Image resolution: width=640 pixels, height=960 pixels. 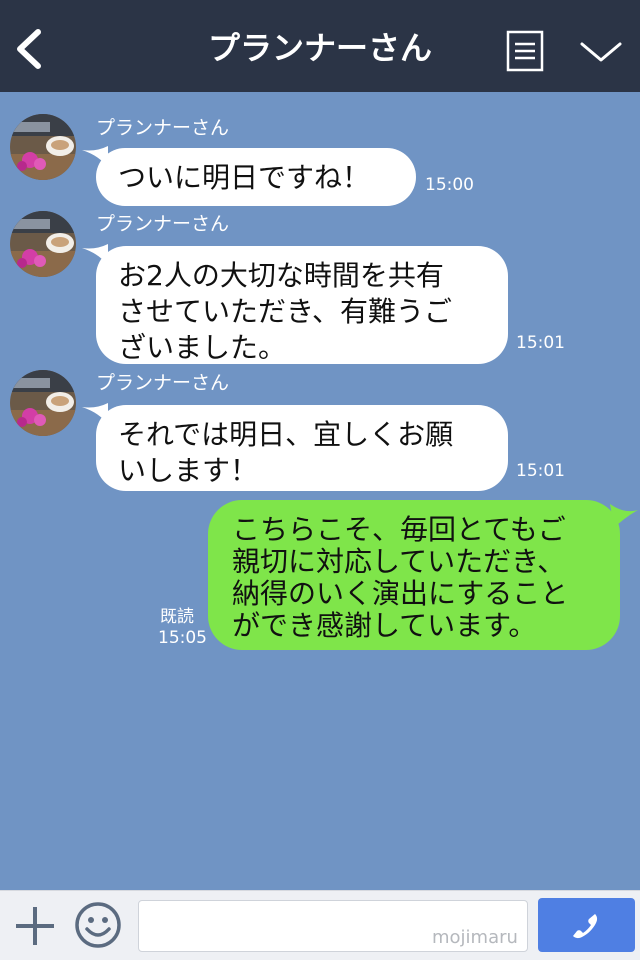 I want to click on menu-button, so click(x=525, y=51).